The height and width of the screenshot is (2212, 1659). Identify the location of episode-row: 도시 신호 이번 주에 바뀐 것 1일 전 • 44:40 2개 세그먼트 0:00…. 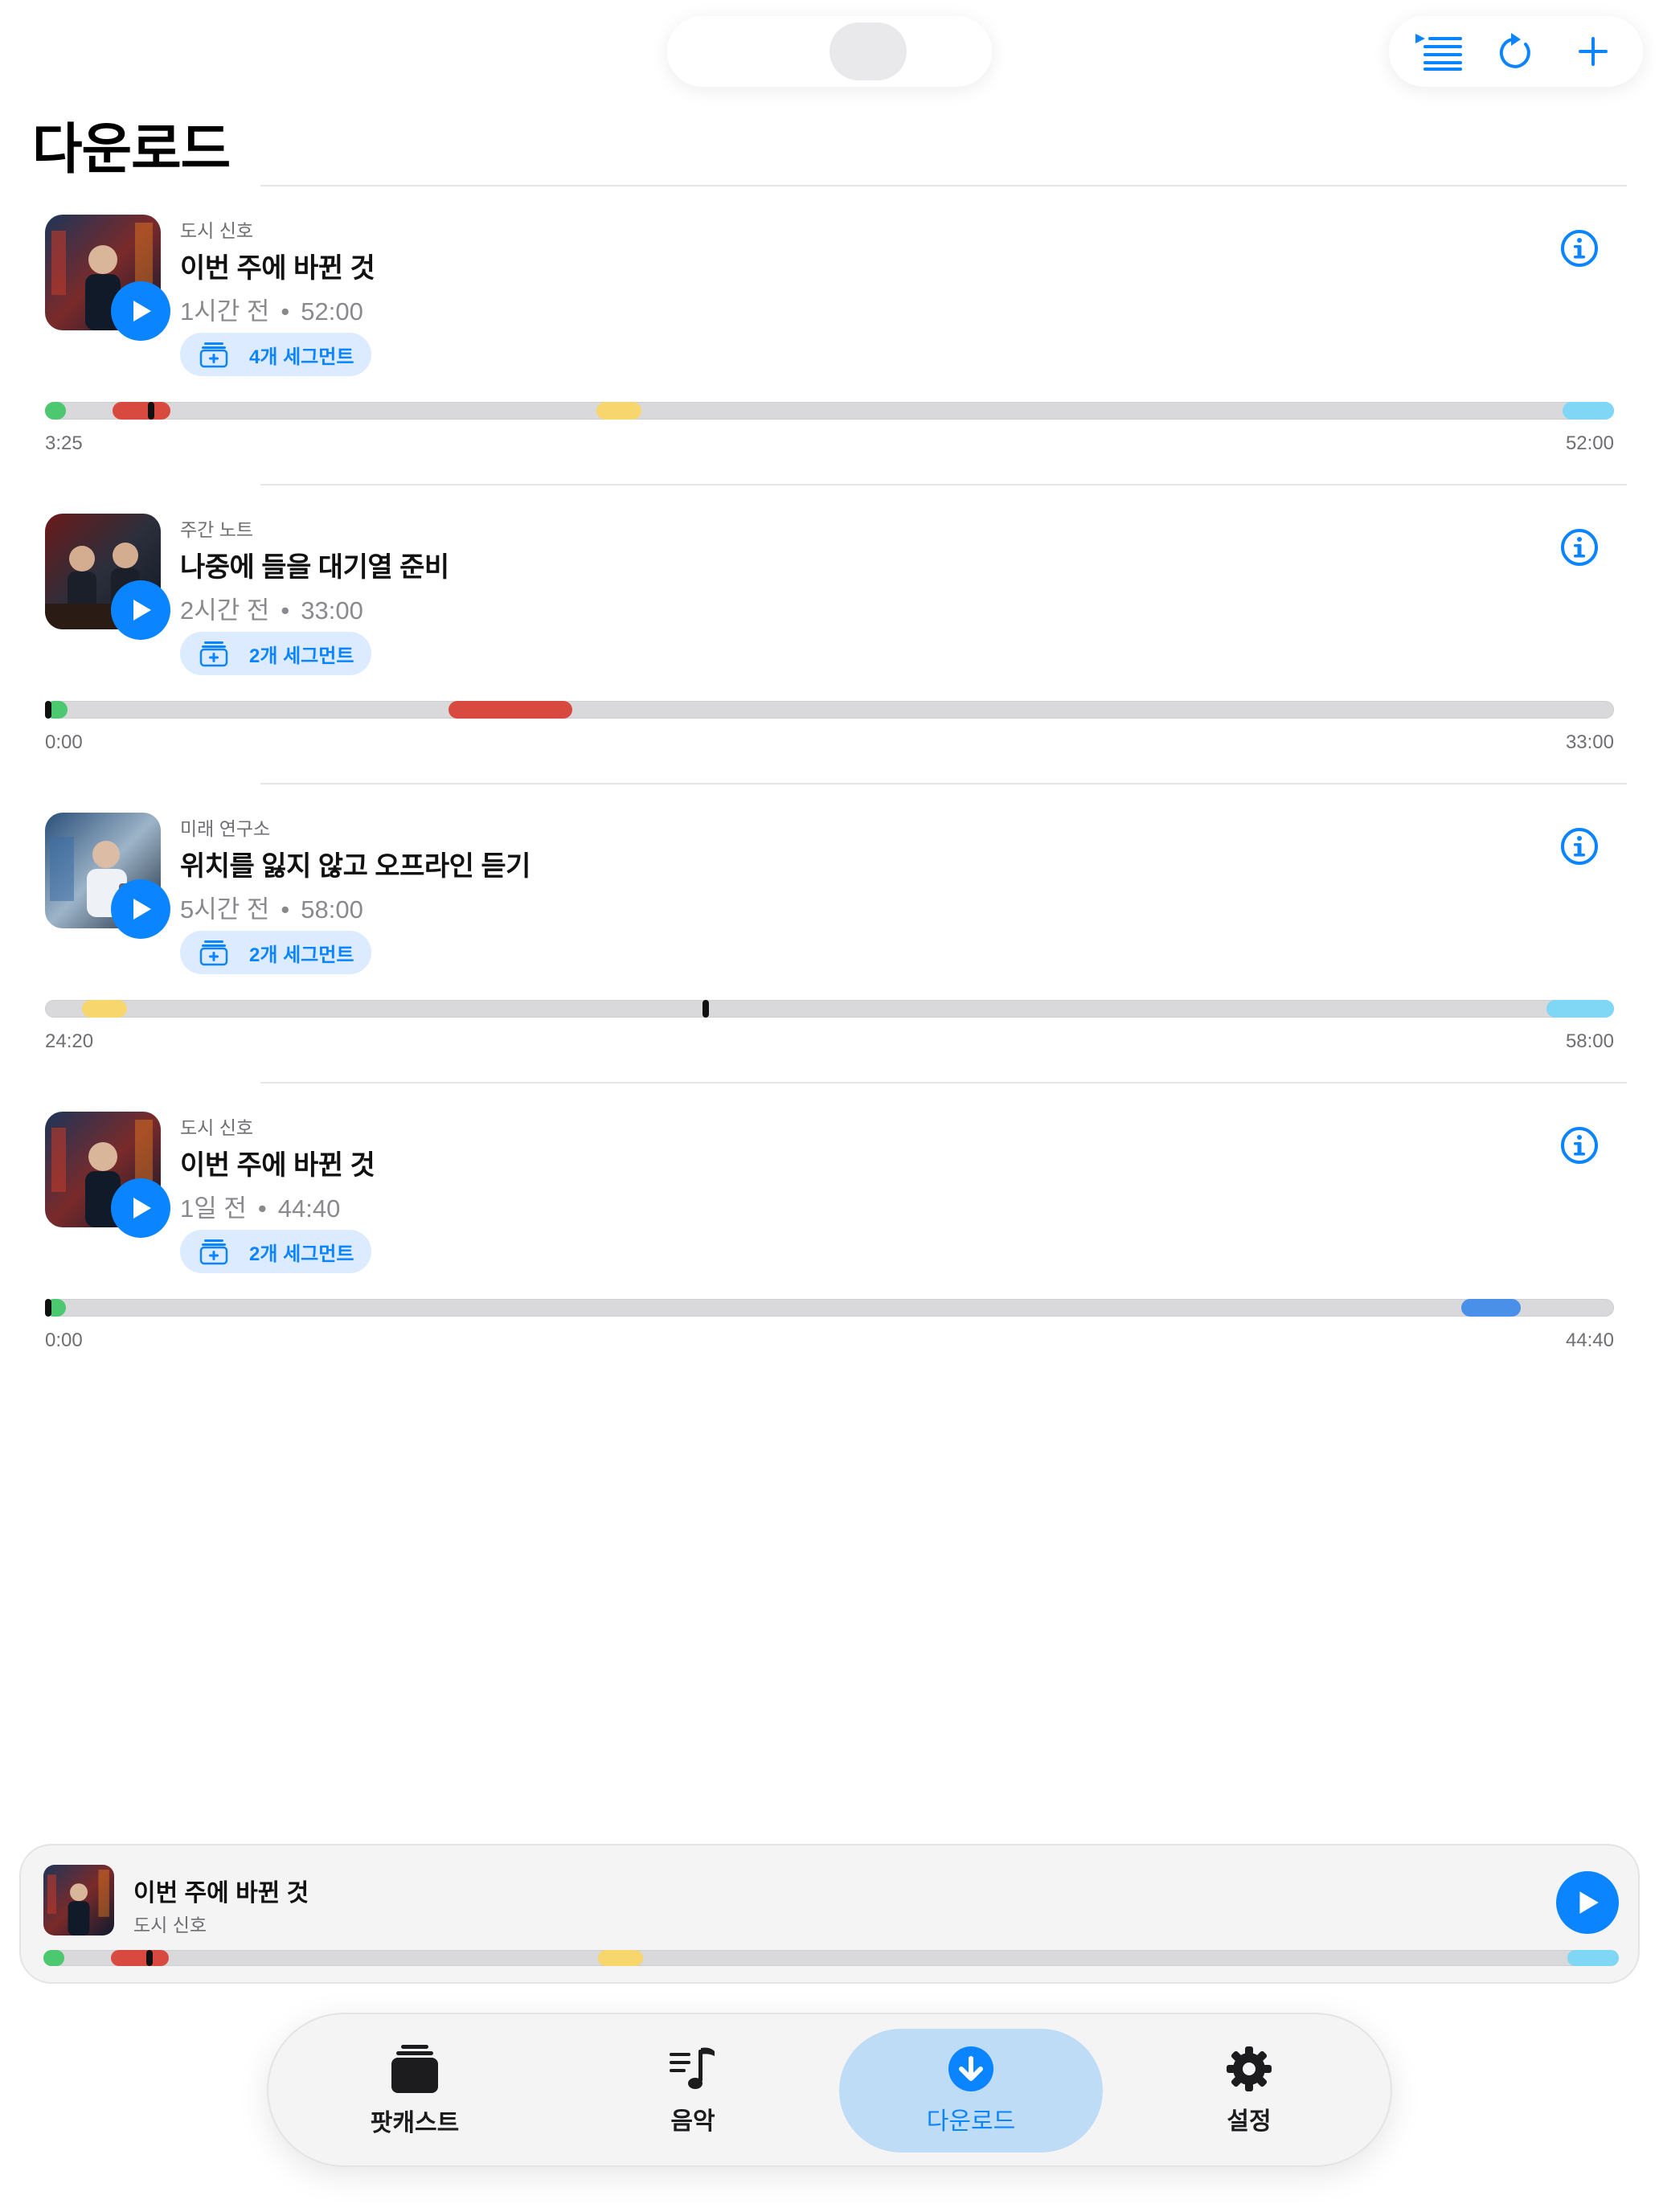
(829, 1232).